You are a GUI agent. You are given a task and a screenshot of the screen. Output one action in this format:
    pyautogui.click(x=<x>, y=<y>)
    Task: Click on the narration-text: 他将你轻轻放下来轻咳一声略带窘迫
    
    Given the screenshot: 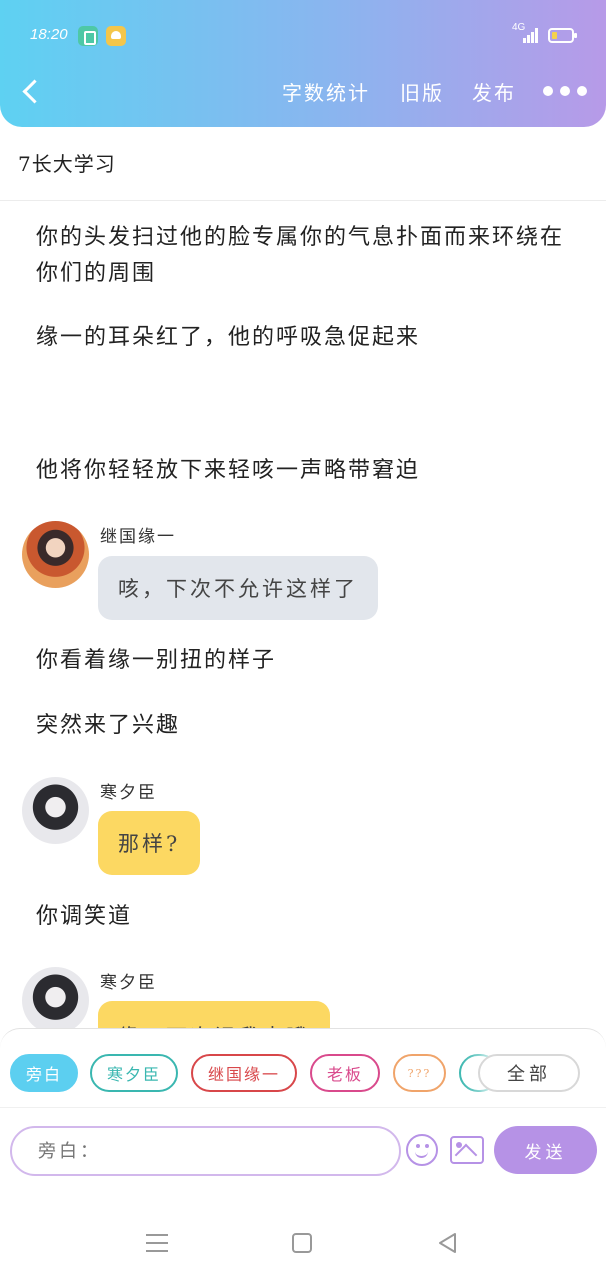 What is the action you would take?
    pyautogui.click(x=306, y=471)
    